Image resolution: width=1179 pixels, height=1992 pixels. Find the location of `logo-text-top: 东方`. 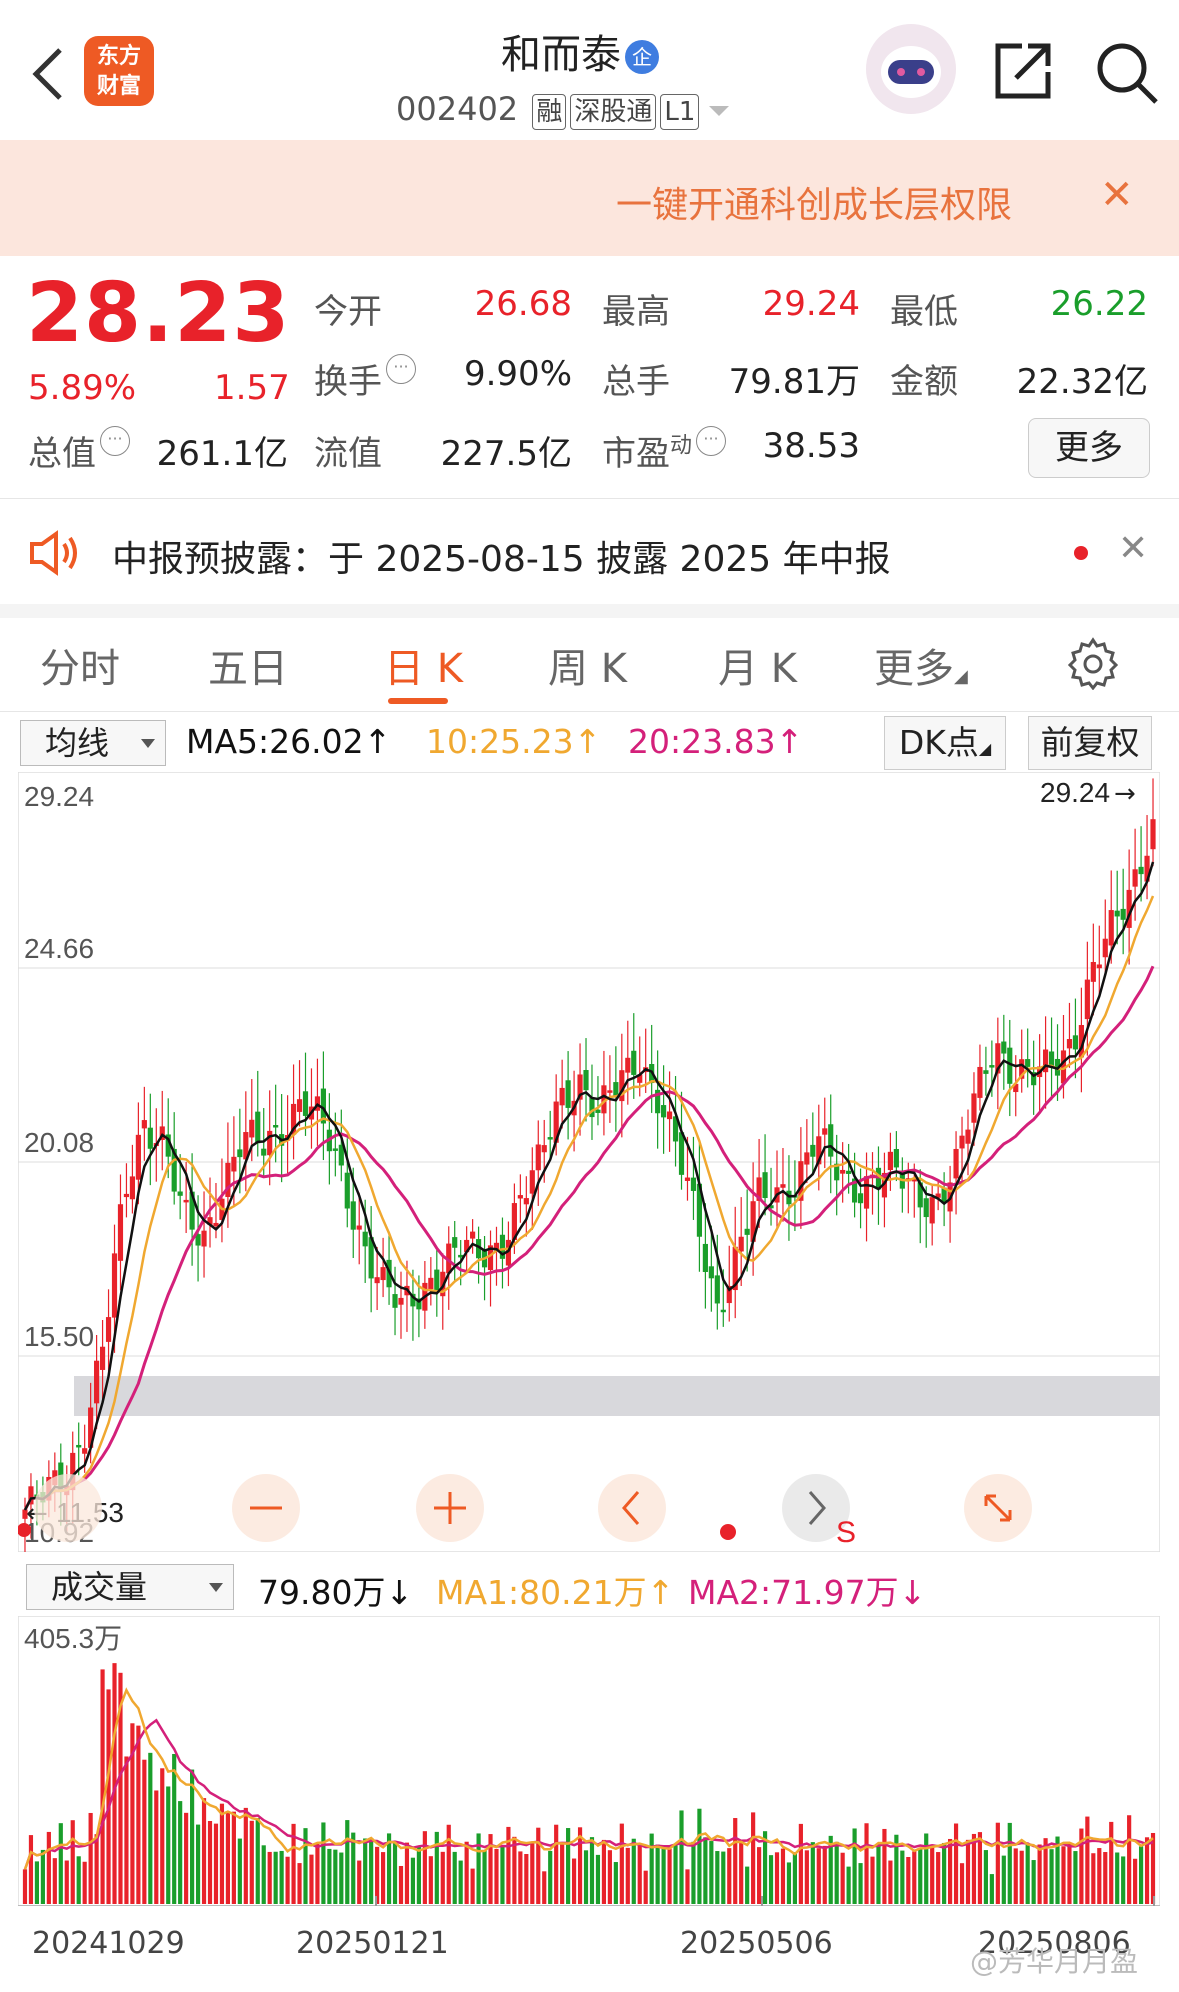

logo-text-top: 东方 is located at coordinates (118, 56).